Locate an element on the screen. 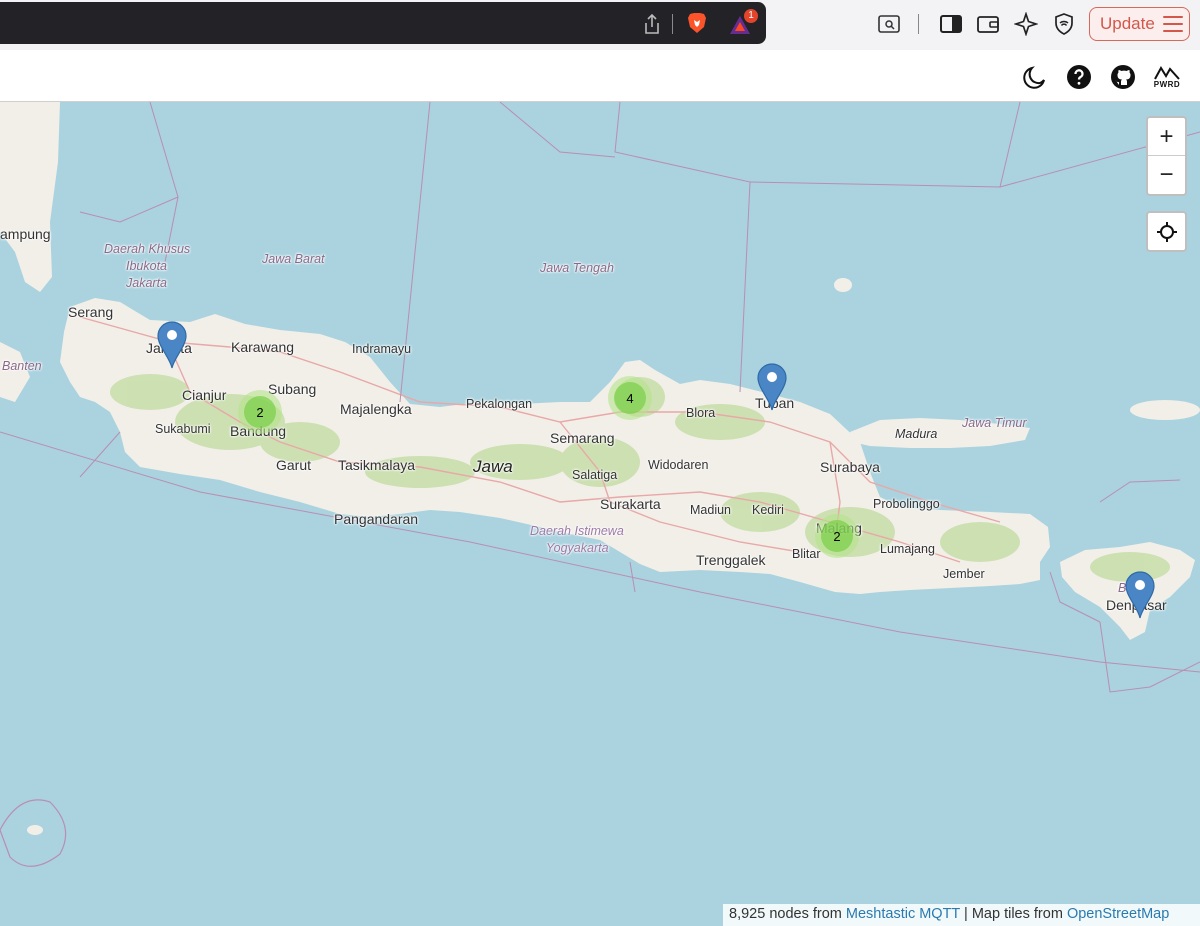 This screenshot has width=1200, height=926. update-label: Update is located at coordinates (1127, 23).